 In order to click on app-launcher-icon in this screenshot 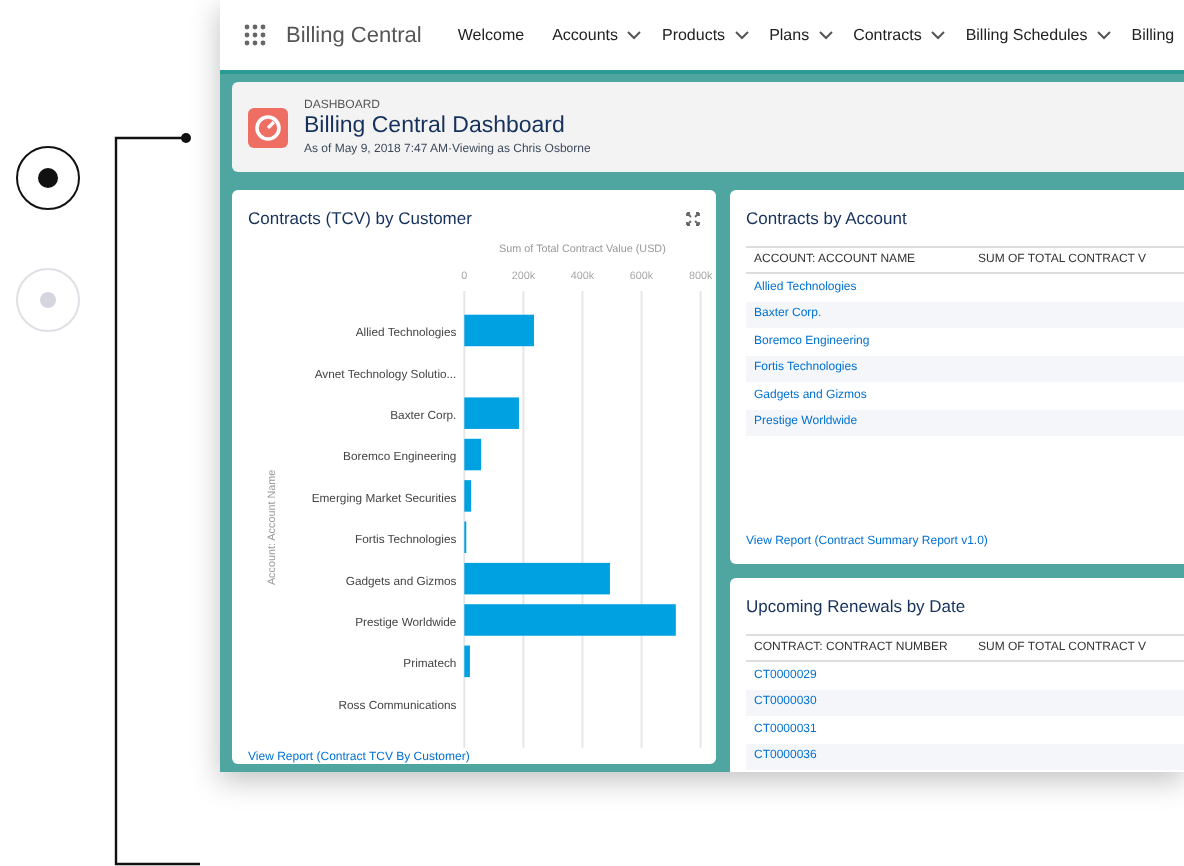, I will do `click(255, 35)`.